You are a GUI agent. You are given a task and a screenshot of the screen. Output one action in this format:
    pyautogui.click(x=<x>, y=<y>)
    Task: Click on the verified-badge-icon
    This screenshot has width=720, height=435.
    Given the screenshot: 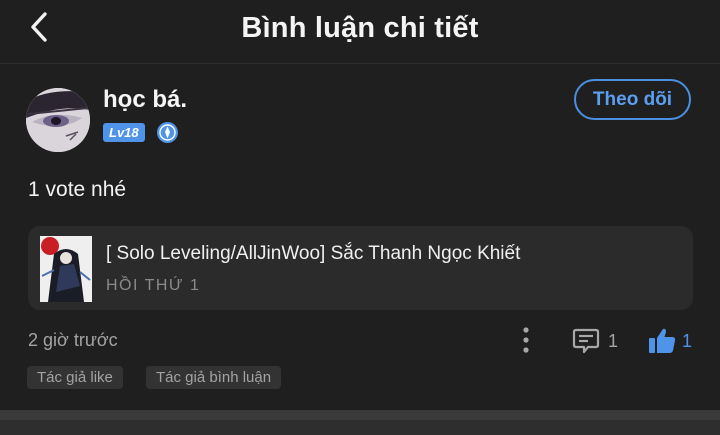 What is the action you would take?
    pyautogui.click(x=167, y=132)
    